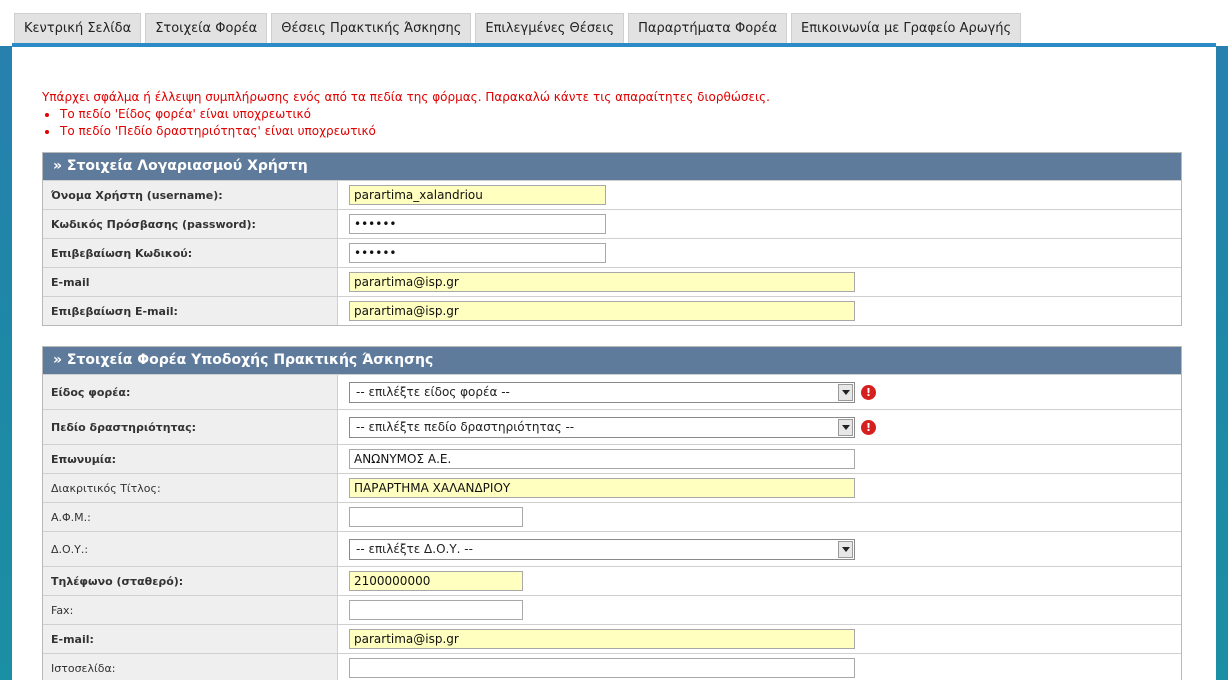 Image resolution: width=1228 pixels, height=680 pixels. What do you see at coordinates (190, 253) in the screenshot?
I see `password-confirm-label: Επιβεβαίωση Κωδικού:` at bounding box center [190, 253].